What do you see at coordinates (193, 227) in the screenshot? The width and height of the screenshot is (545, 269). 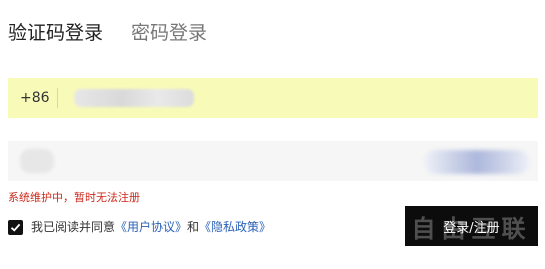 I see `agreement-and: 和` at bounding box center [193, 227].